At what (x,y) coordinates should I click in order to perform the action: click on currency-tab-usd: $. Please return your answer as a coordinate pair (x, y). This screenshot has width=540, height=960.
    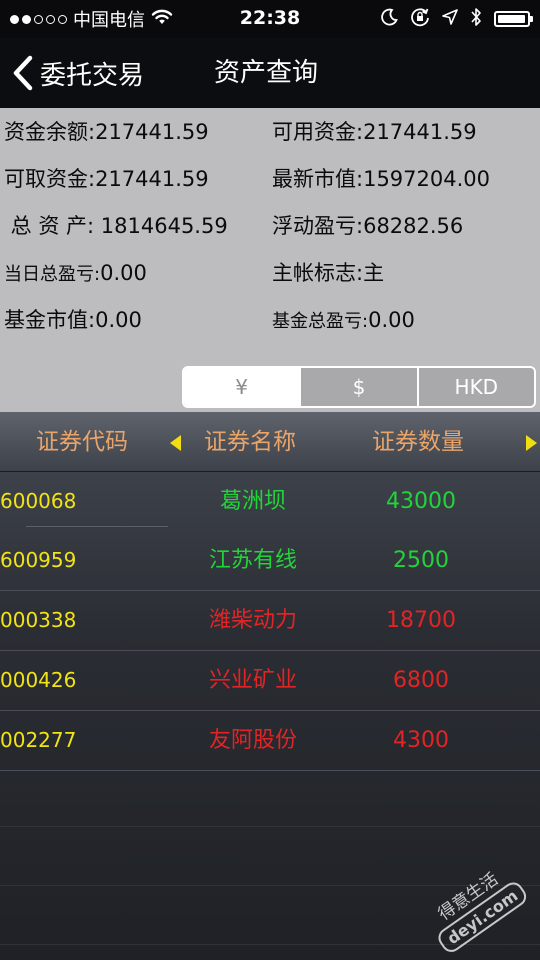
    Looking at the image, I should click on (358, 387).